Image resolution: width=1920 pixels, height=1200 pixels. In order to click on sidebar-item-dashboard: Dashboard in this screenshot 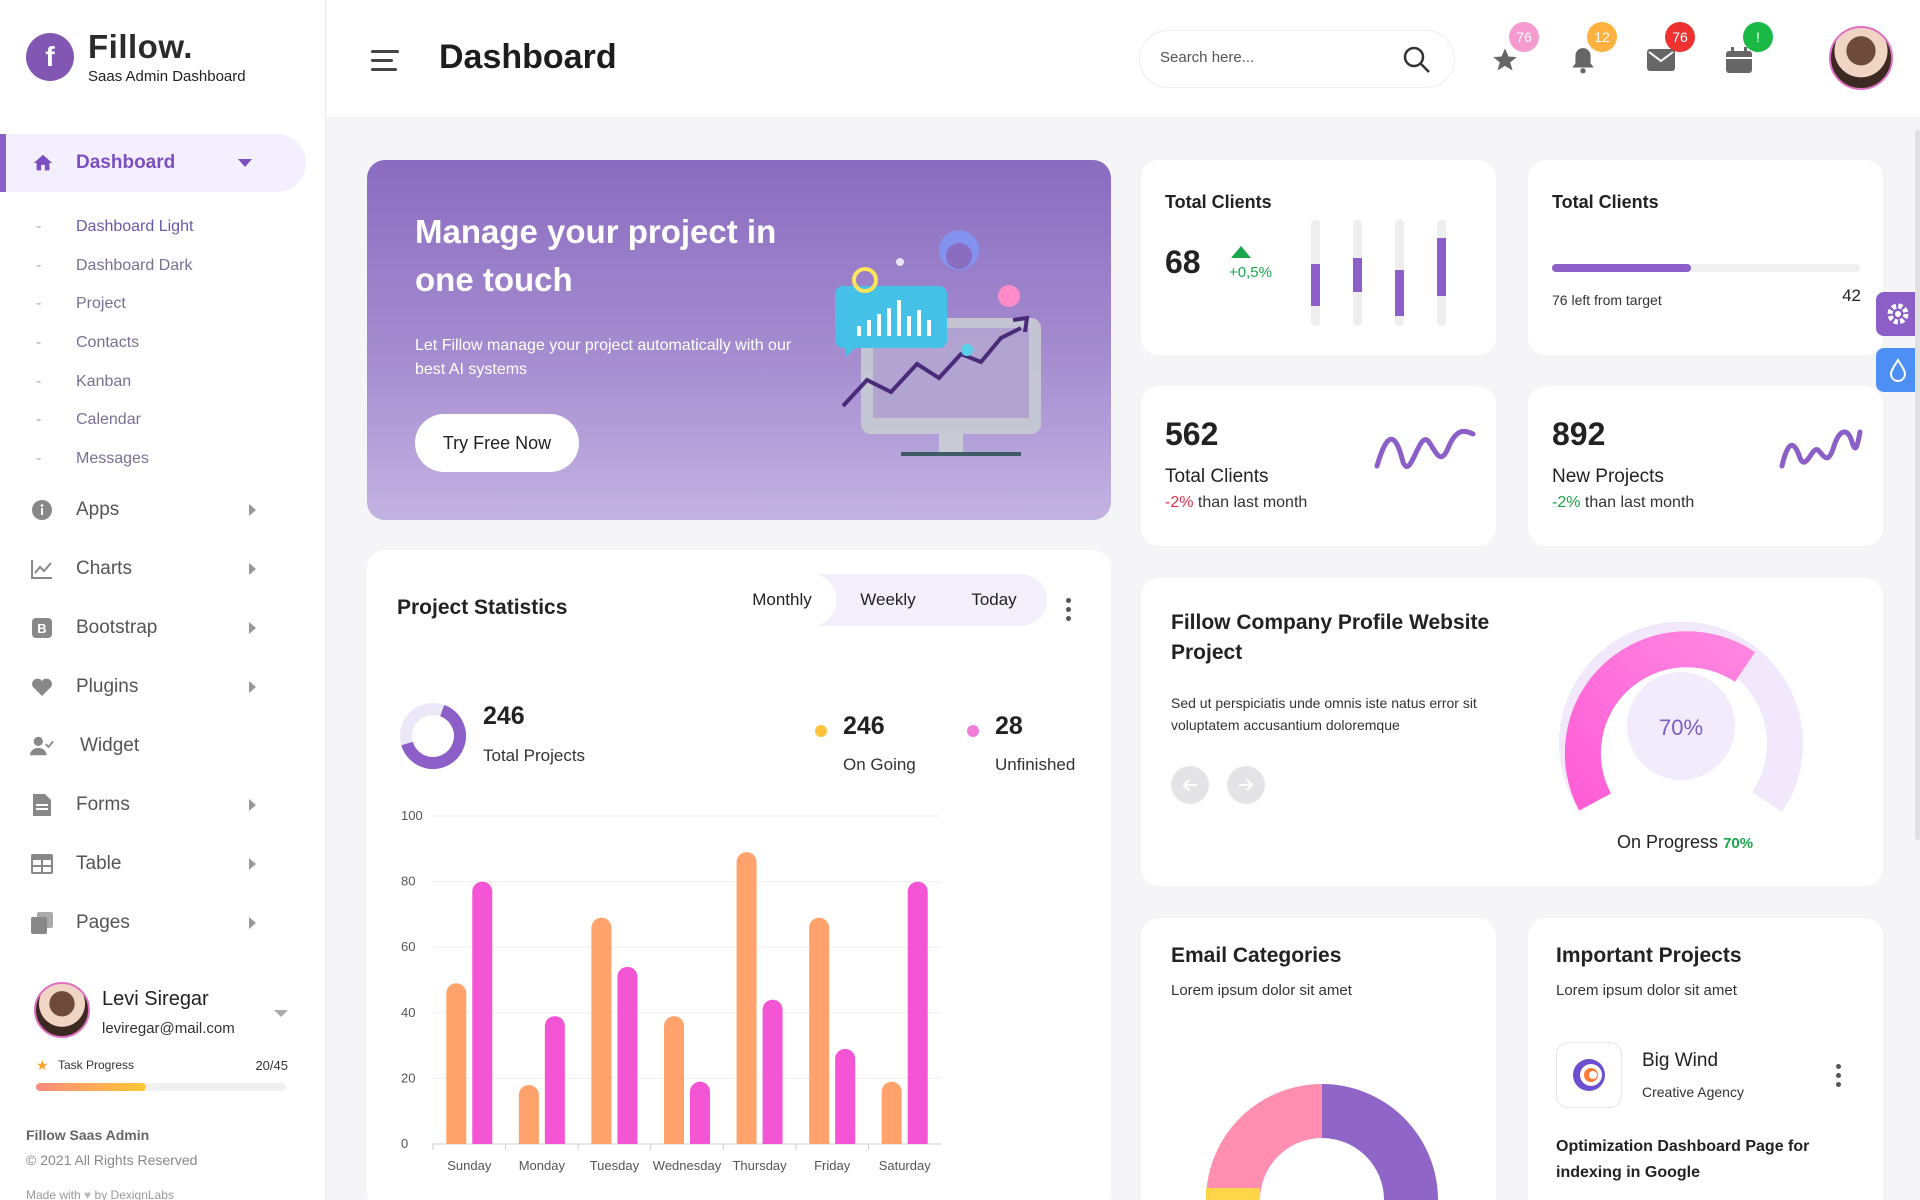, I will do `click(153, 163)`.